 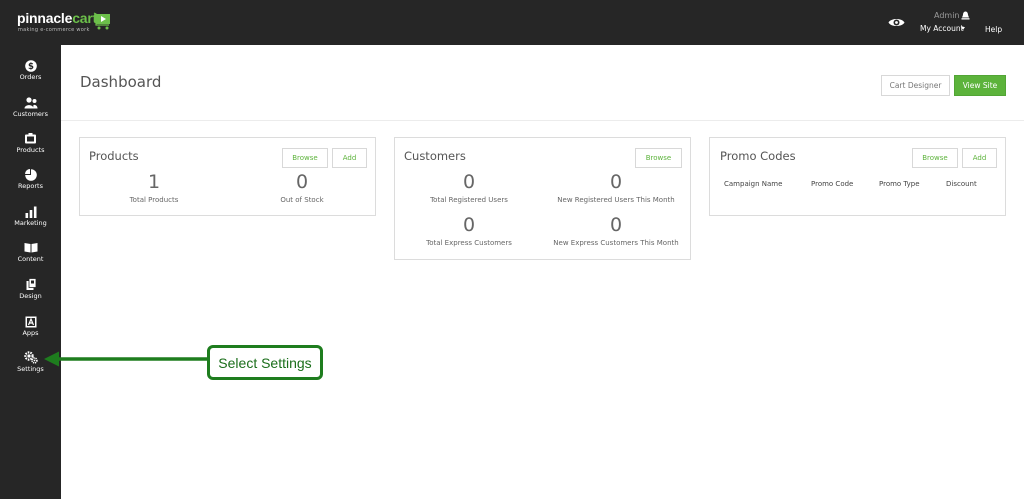 I want to click on chevron-down-icon, so click(x=963, y=28).